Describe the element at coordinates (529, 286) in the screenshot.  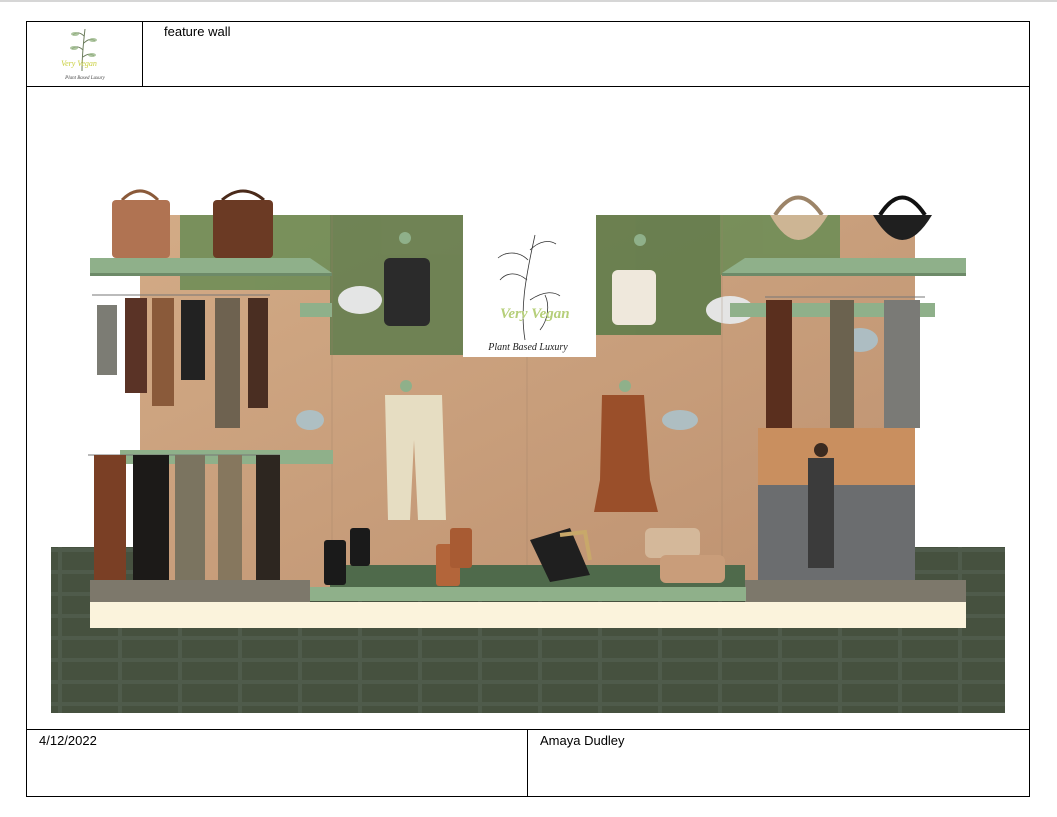
I see `brand-sign` at that location.